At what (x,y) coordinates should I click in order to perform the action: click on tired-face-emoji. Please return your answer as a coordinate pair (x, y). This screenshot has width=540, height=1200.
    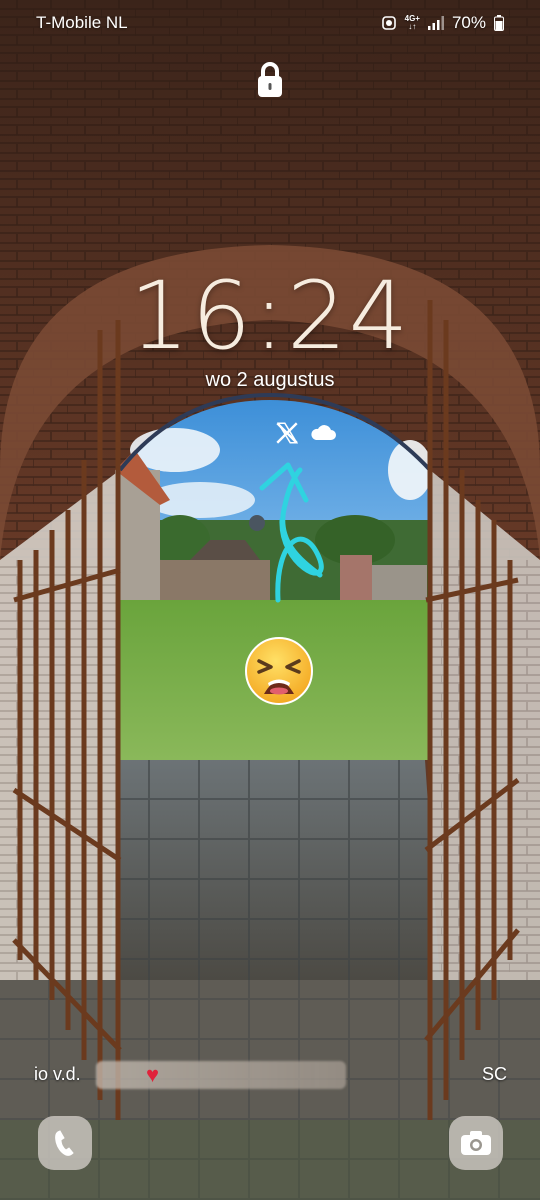
    Looking at the image, I should click on (279, 671).